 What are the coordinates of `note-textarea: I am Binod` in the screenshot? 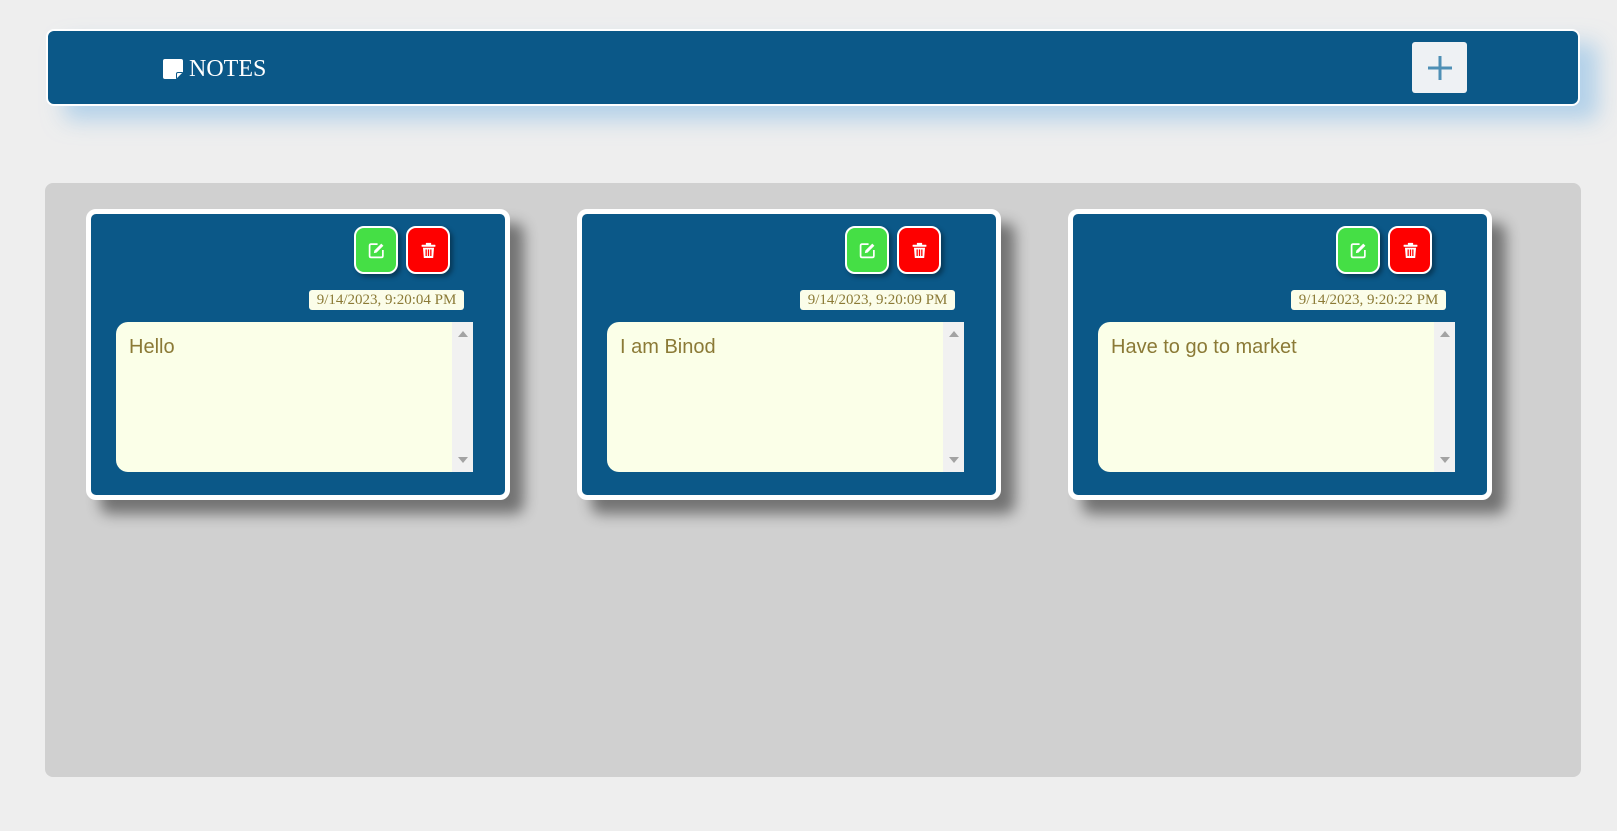 It's located at (785, 397).